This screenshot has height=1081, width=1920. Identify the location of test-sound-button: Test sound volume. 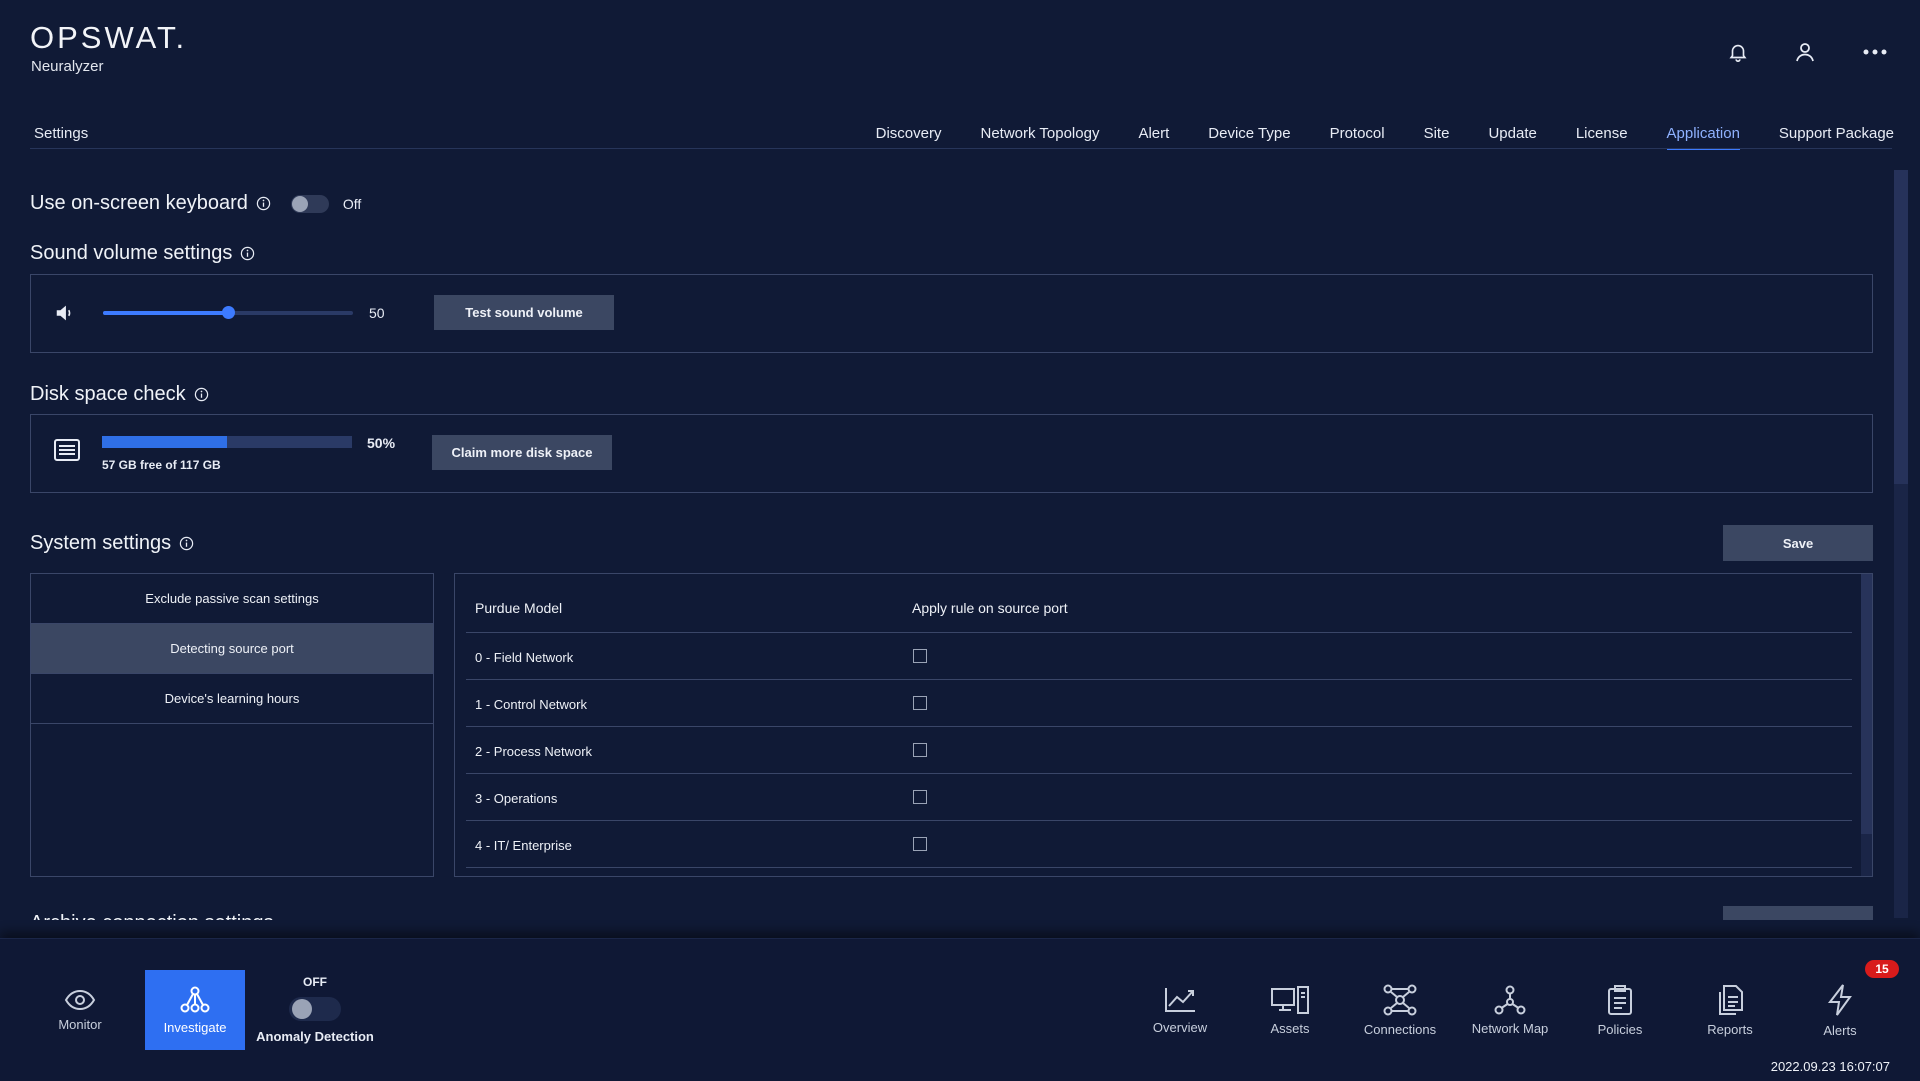
(524, 312).